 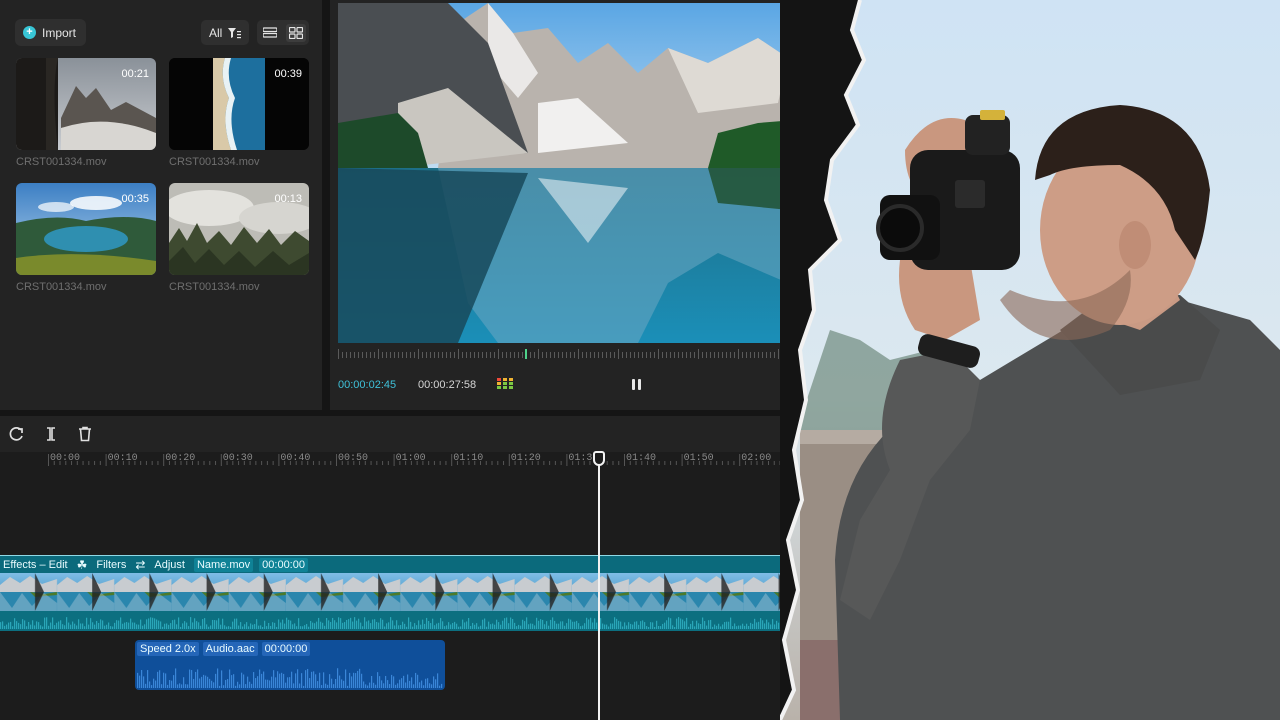 I want to click on filter-icon, so click(x=235, y=32).